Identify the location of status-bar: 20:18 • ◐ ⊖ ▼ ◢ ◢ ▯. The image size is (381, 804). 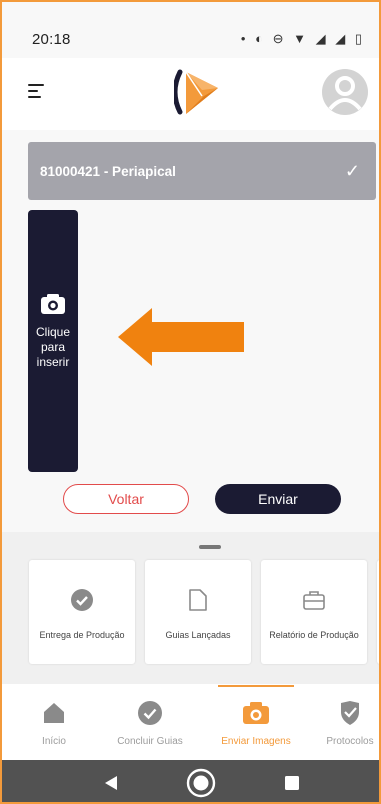
(190, 39).